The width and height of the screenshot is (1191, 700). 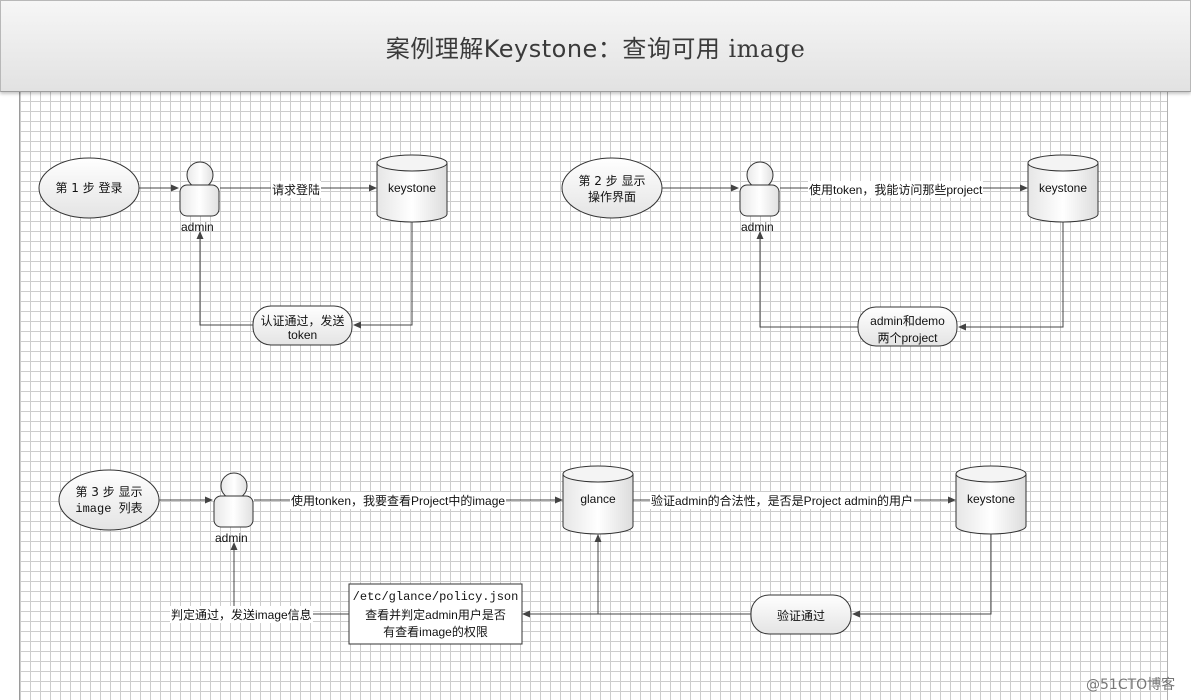 I want to click on step3-actor-icon, so click(x=233, y=500).